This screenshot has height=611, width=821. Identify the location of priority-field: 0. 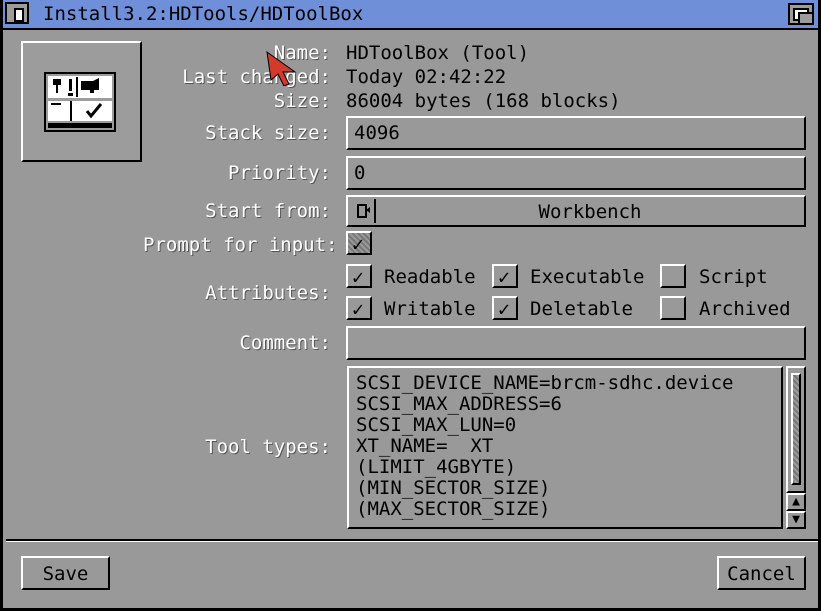
(576, 173).